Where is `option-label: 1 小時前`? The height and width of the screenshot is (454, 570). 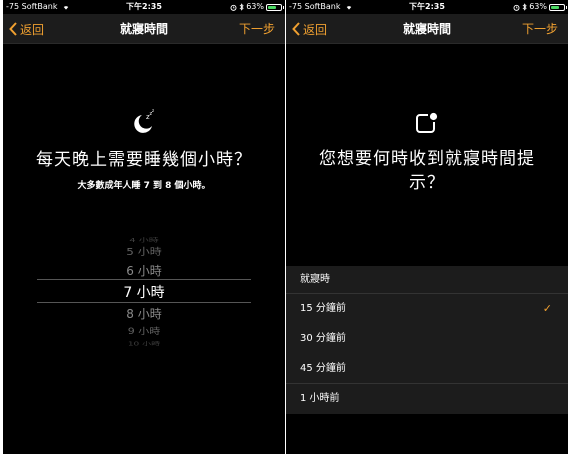 option-label: 1 小時前 is located at coordinates (320, 398).